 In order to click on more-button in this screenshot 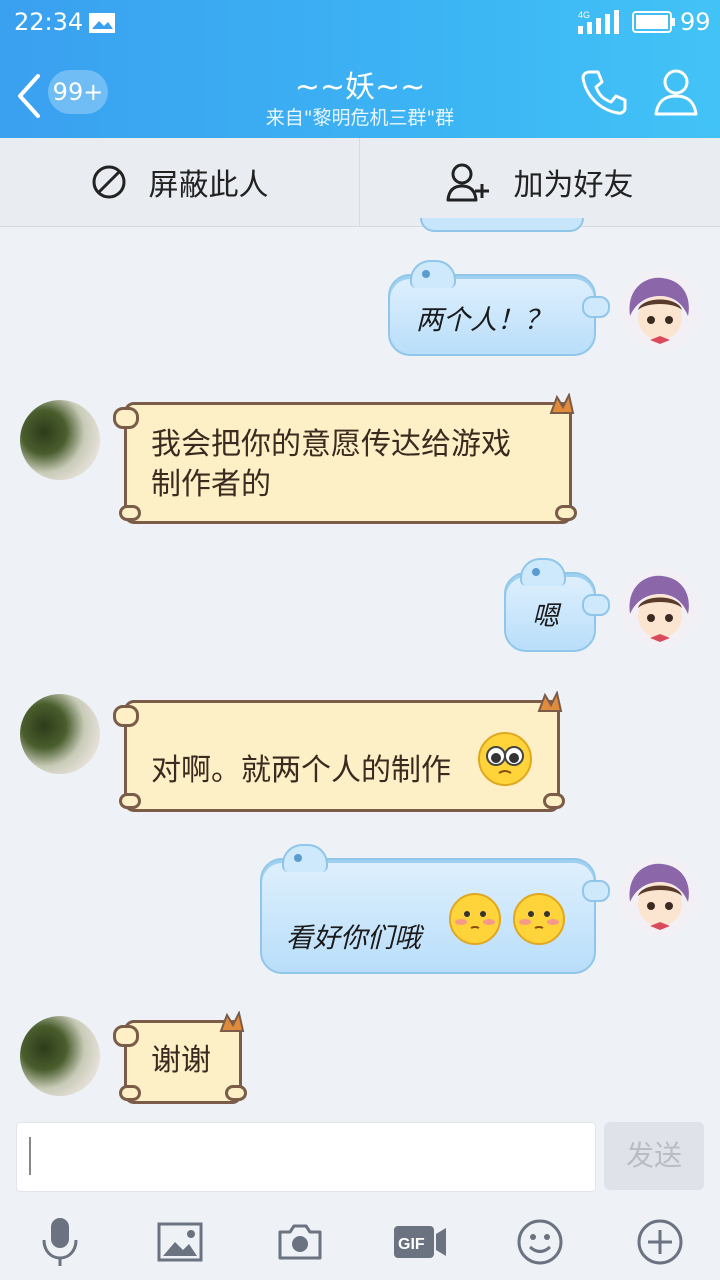, I will do `click(660, 1242)`.